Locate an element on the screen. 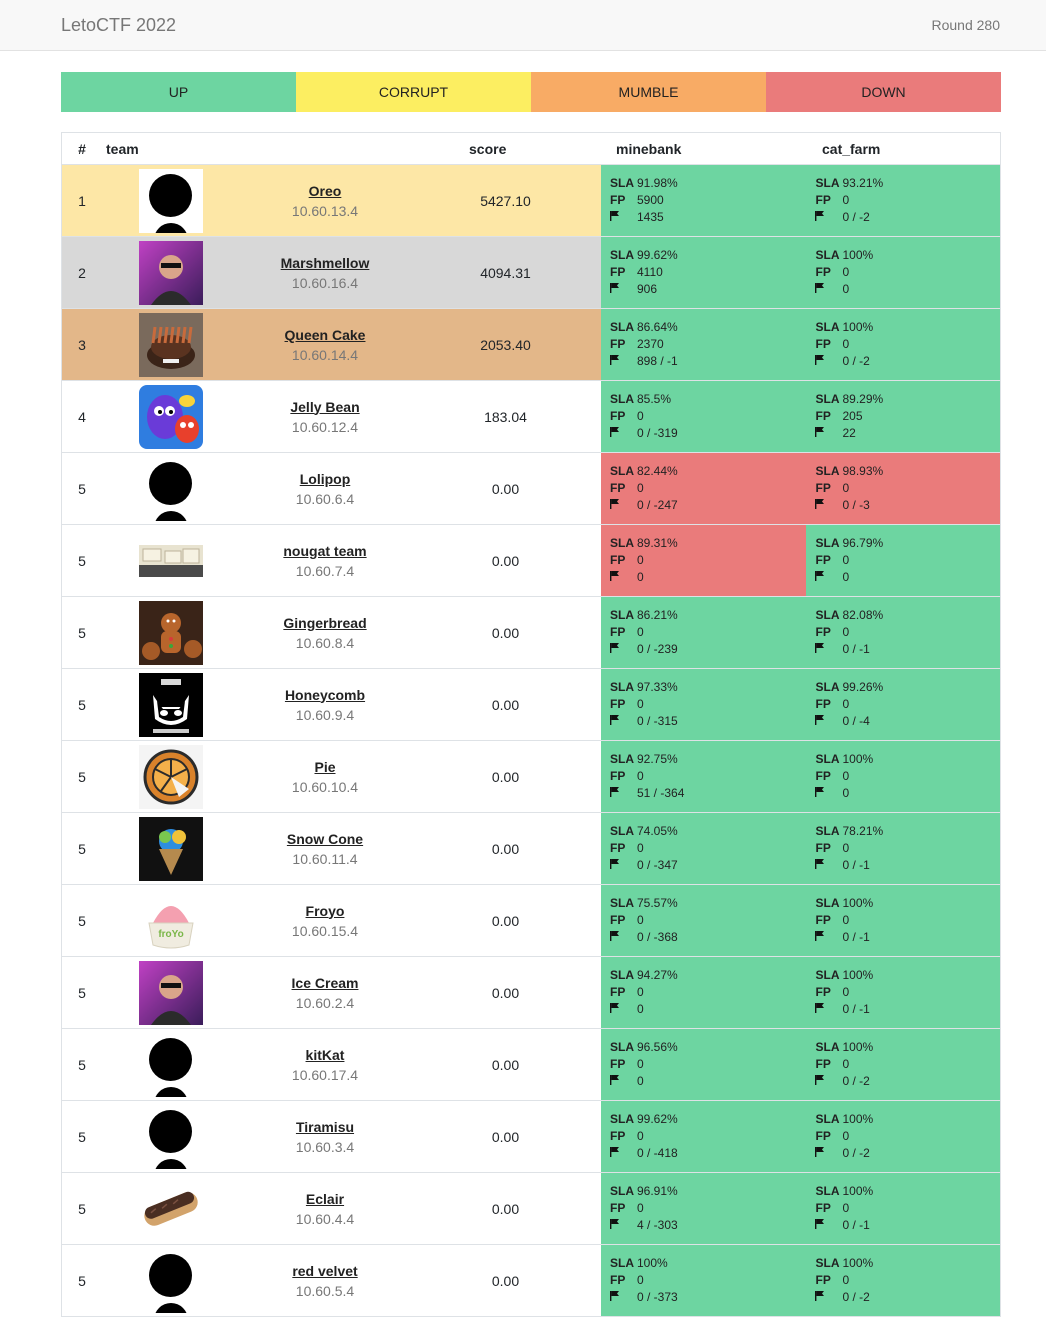 This screenshot has height=1336, width=1046. team-name-link: Marshmellow is located at coordinates (325, 263).